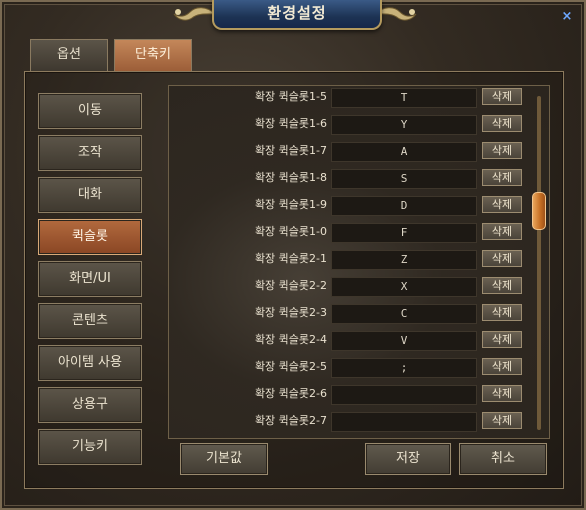  What do you see at coordinates (290, 312) in the screenshot?
I see `shortcut-label: 확장 퀵슬롯2-3` at bounding box center [290, 312].